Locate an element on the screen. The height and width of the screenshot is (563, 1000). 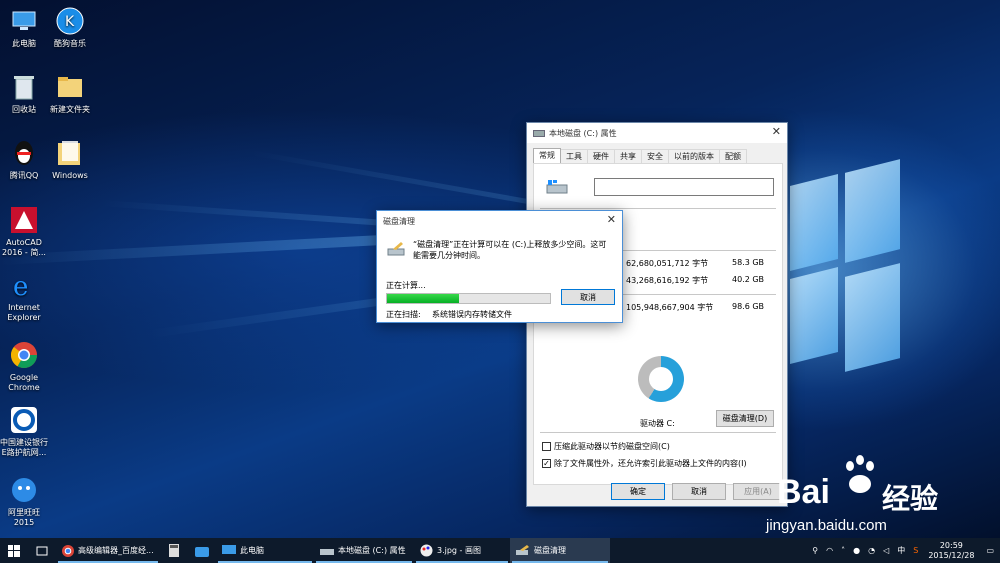
desktop-icon-this-pc: 此电脑 is located at coordinates (24, 27).